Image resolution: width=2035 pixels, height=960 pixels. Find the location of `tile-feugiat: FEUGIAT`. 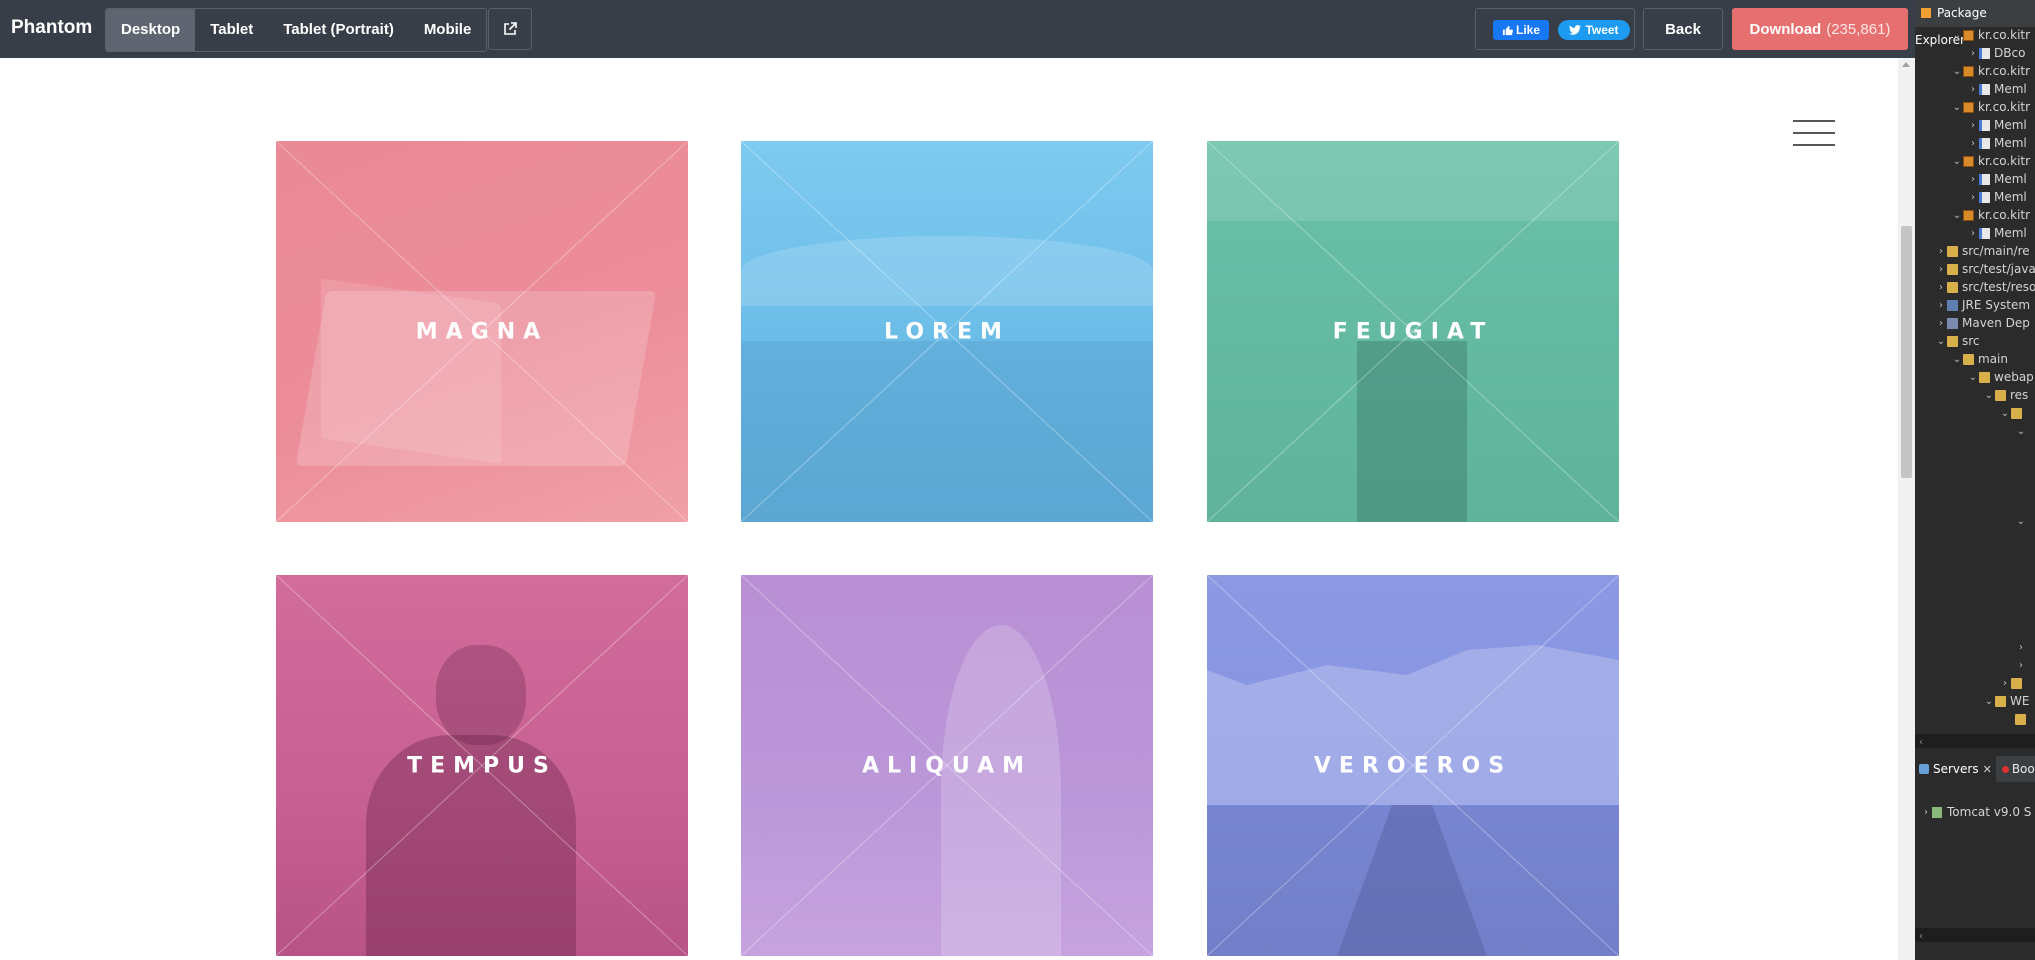

tile-feugiat: FEUGIAT is located at coordinates (1413, 331).